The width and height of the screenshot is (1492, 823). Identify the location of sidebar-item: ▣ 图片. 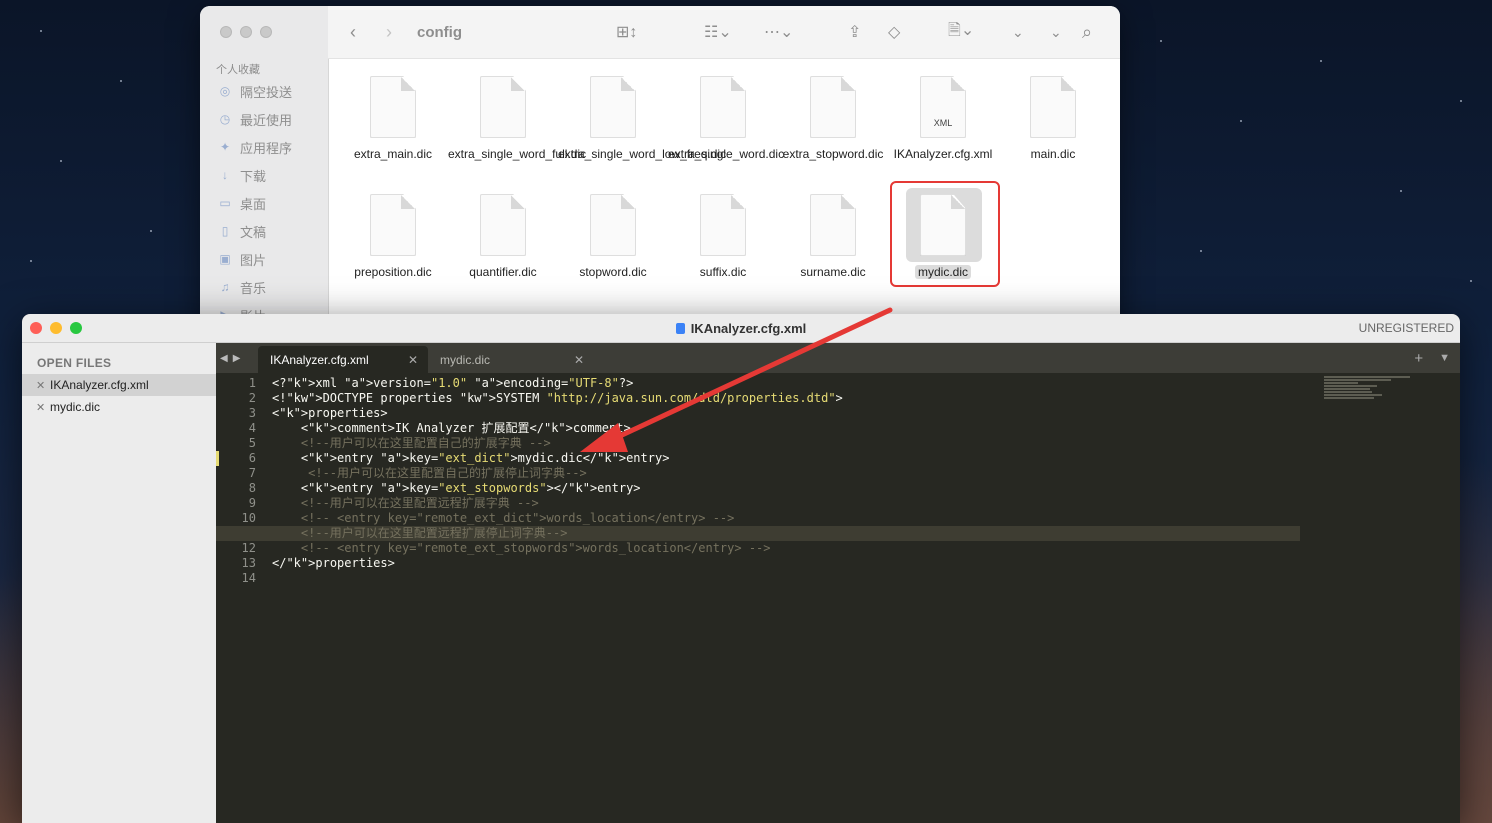
(242, 259).